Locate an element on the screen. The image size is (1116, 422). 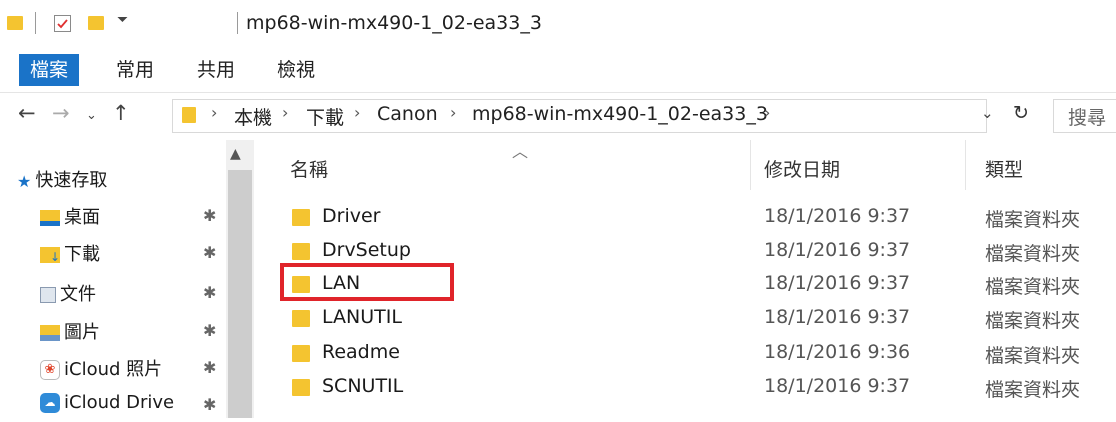
tab-home: 常用 is located at coordinates (135, 70).